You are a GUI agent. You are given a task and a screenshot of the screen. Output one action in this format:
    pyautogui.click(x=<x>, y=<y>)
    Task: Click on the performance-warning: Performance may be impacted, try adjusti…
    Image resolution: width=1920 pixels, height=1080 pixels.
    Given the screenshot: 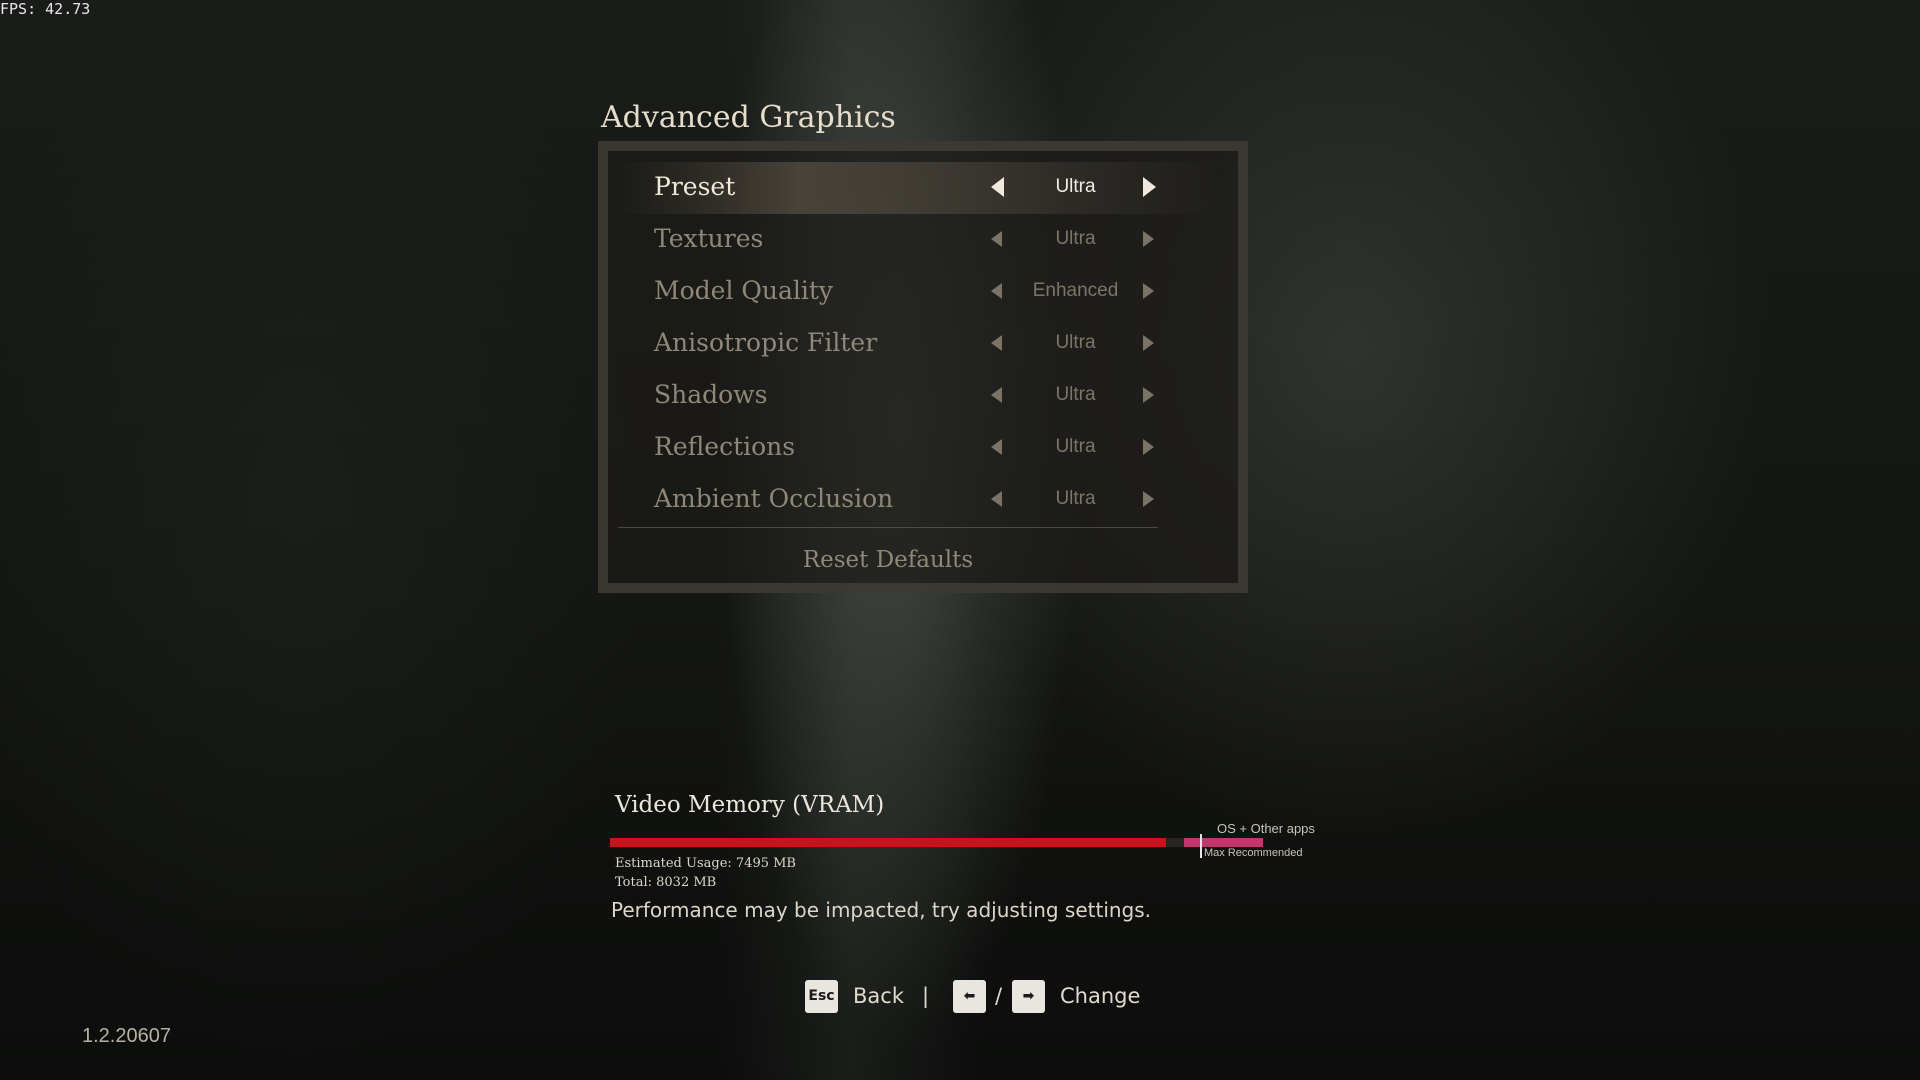 What is the action you would take?
    pyautogui.click(x=881, y=910)
    